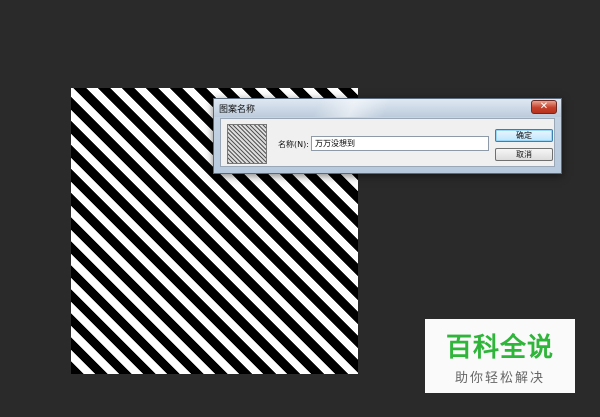  I want to click on dialog-body: 名称(N): 万万没想到 确定 取消, so click(387, 142).